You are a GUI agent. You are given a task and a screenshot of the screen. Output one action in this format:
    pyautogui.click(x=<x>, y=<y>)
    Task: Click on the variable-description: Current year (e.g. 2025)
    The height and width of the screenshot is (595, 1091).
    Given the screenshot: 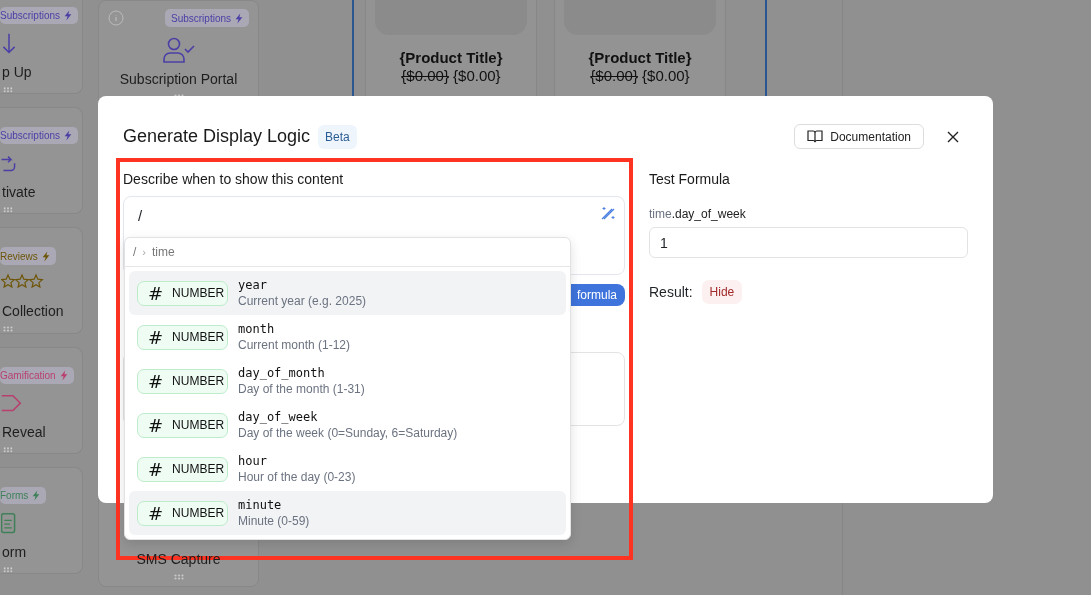 What is the action you would take?
    pyautogui.click(x=302, y=301)
    